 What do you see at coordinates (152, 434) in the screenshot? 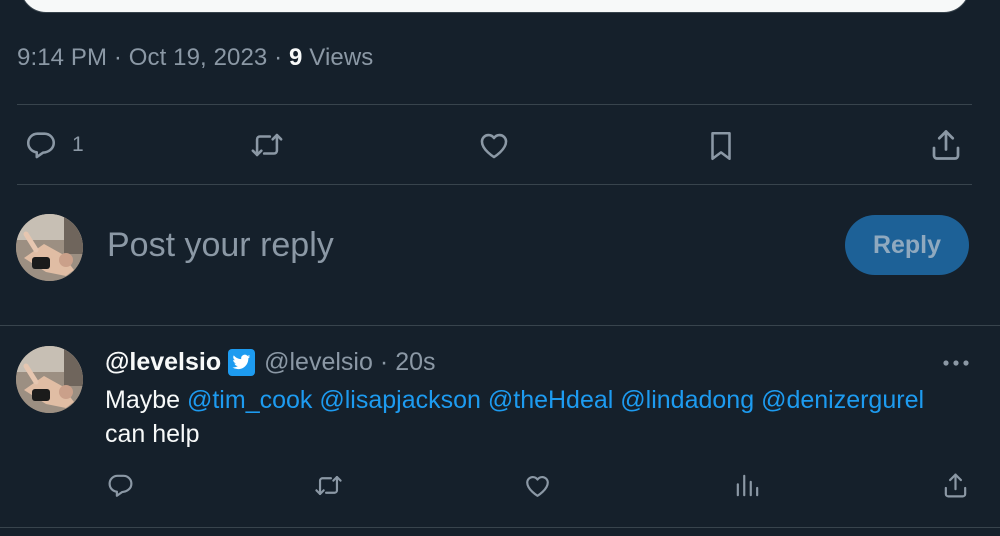
I see `tweet-text-suffix: can help` at bounding box center [152, 434].